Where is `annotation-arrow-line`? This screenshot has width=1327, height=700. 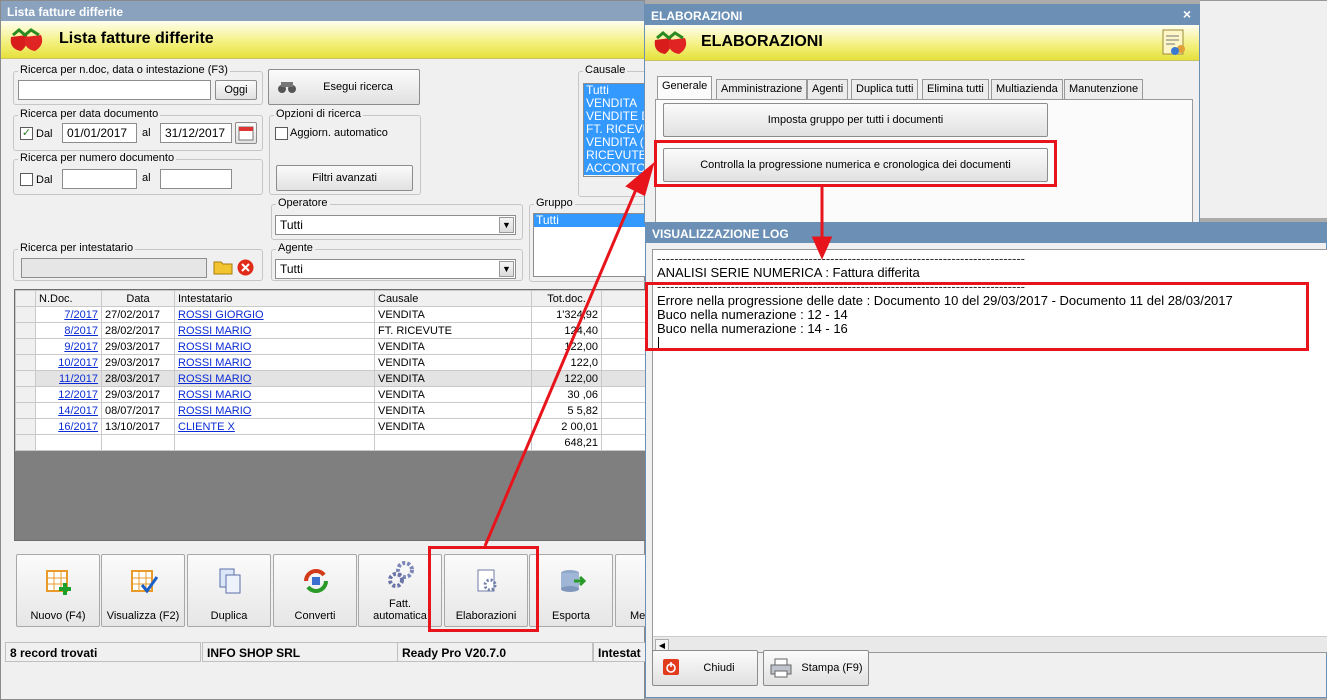
annotation-arrow-line is located at coordinates (562, 363).